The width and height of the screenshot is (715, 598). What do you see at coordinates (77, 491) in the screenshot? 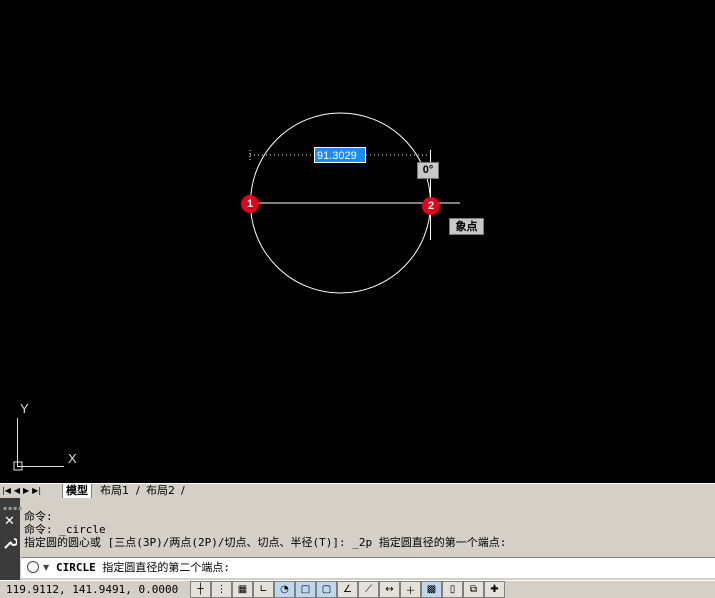
I see `tab-model: 模型` at bounding box center [77, 491].